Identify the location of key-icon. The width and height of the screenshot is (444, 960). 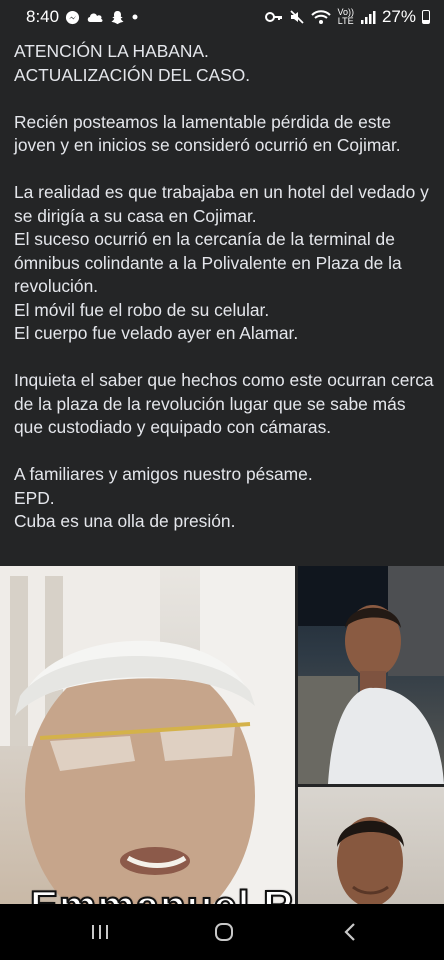
(274, 17).